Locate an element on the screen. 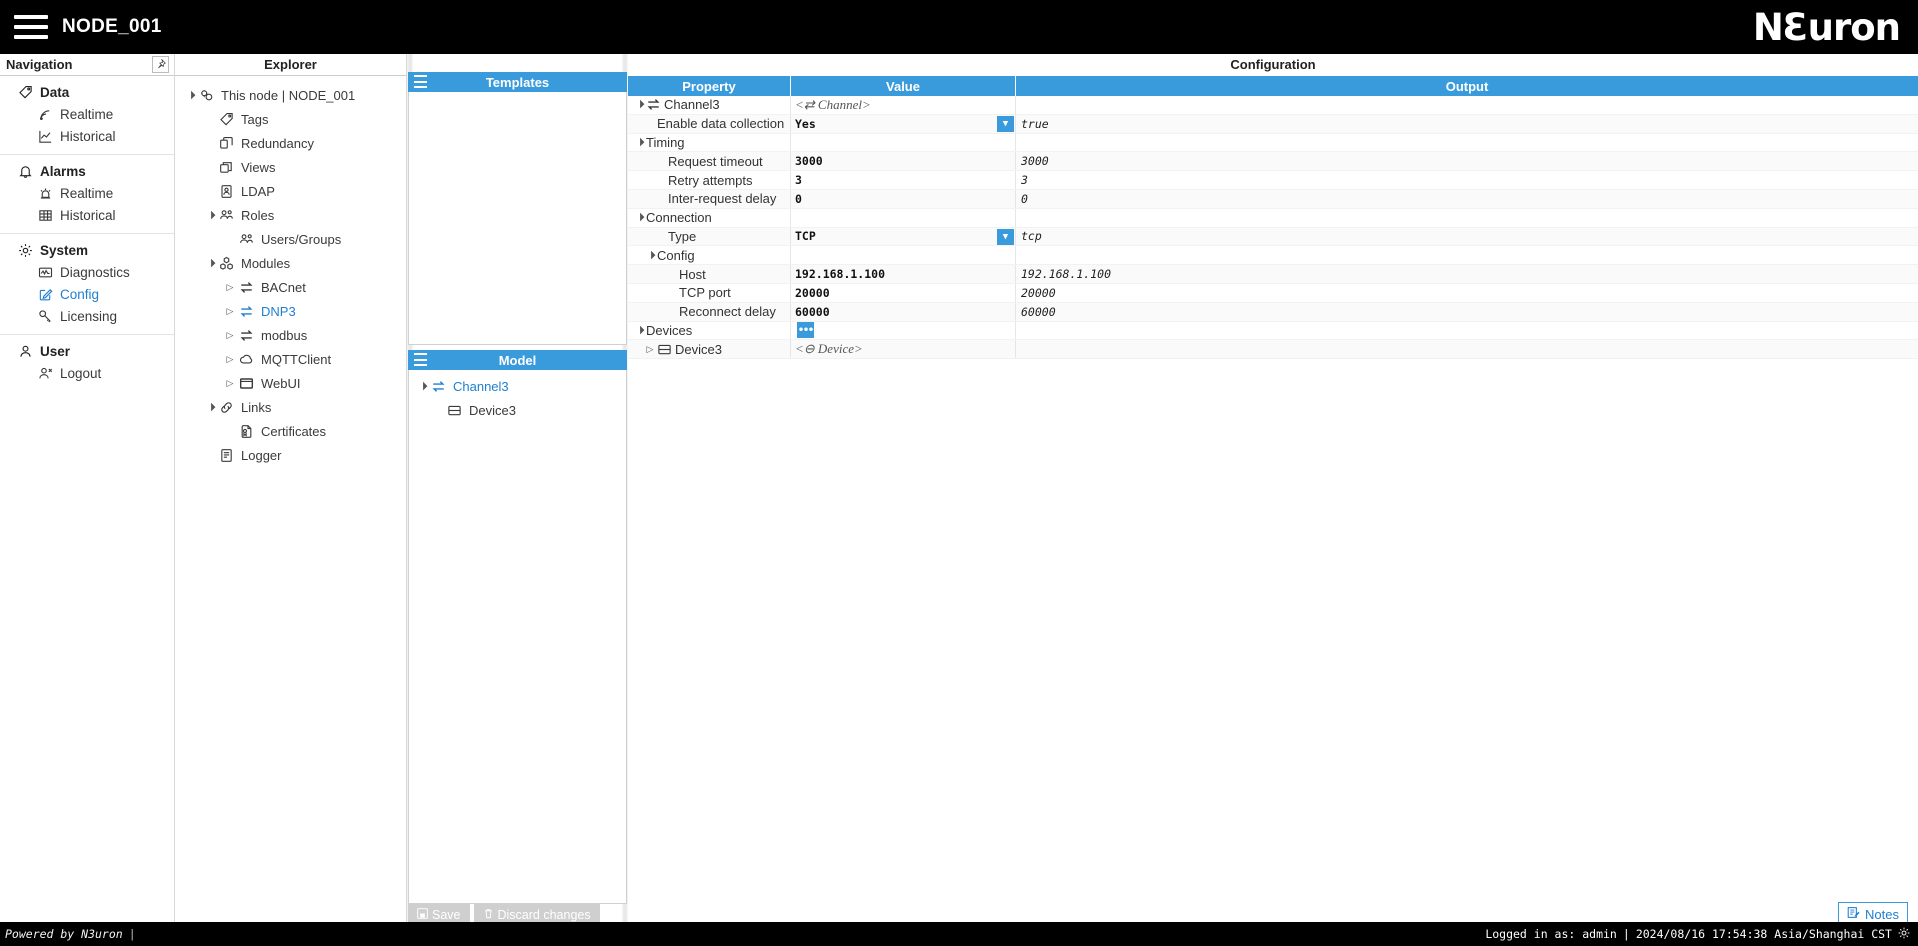  table-row: Type TCP ▼ tcp is located at coordinates (1273, 237).